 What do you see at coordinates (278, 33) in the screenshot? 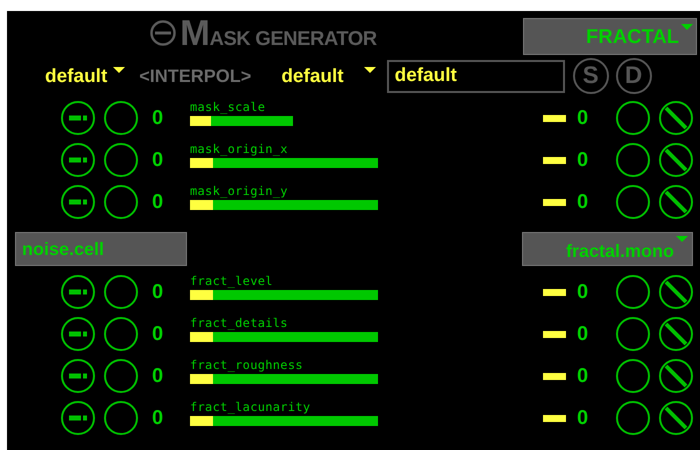
I see `window-title: MASK GENERATOR` at bounding box center [278, 33].